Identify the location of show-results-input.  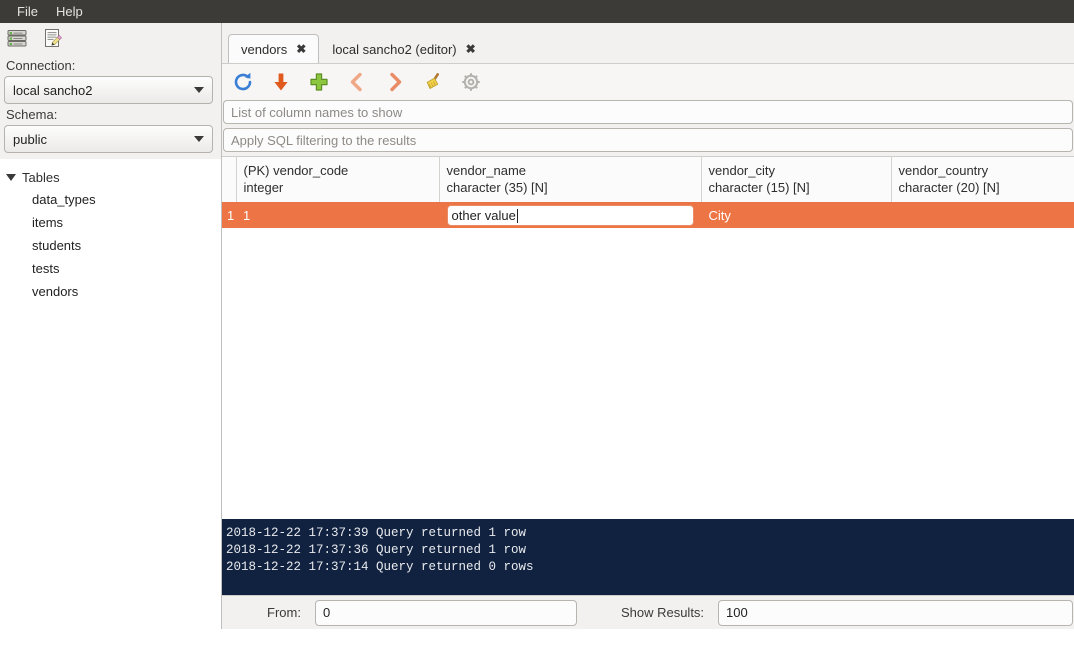
(895, 612).